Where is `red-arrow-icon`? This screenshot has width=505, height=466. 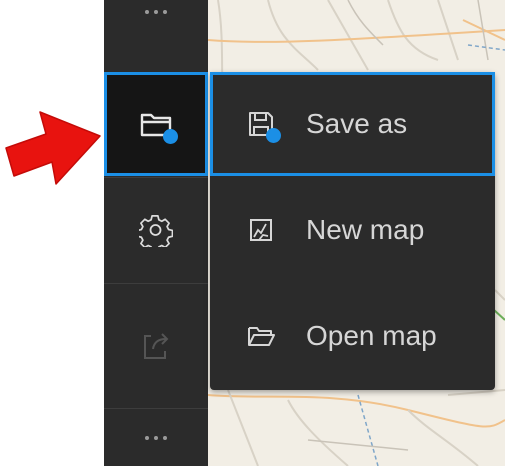
red-arrow-icon is located at coordinates (53, 148).